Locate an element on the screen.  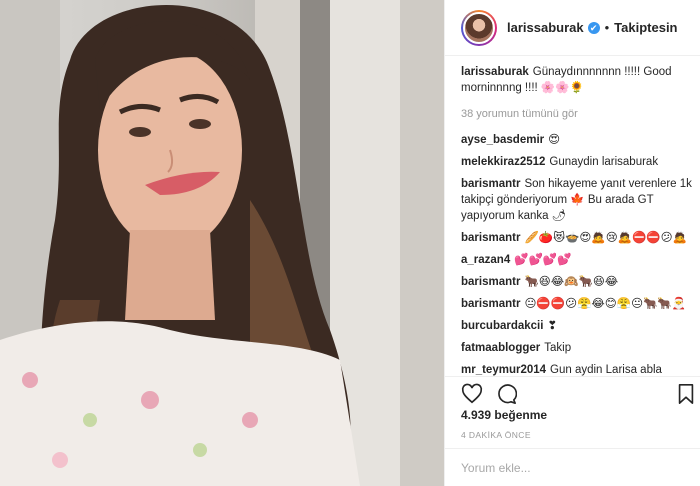
avatar-image is located at coordinates (479, 27).